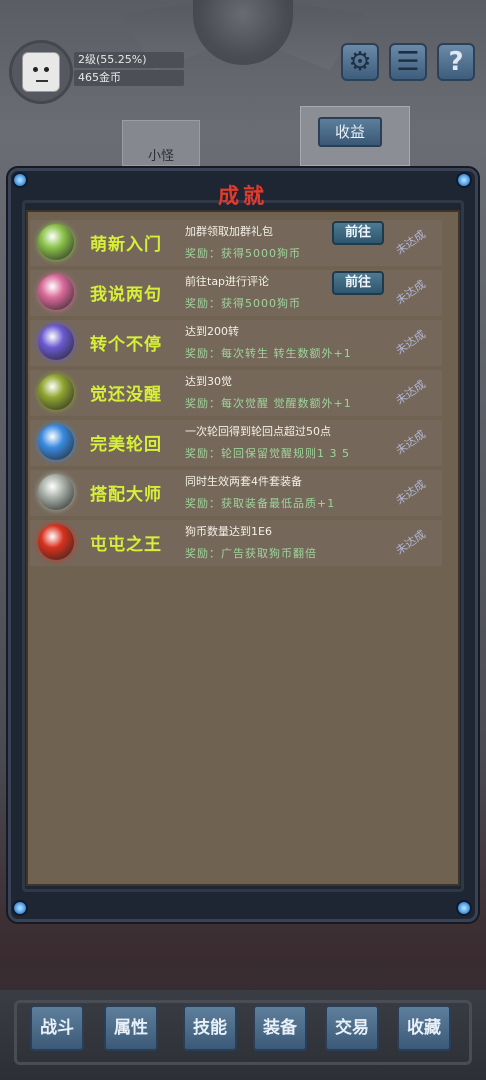  I want to click on avatar, so click(41, 72).